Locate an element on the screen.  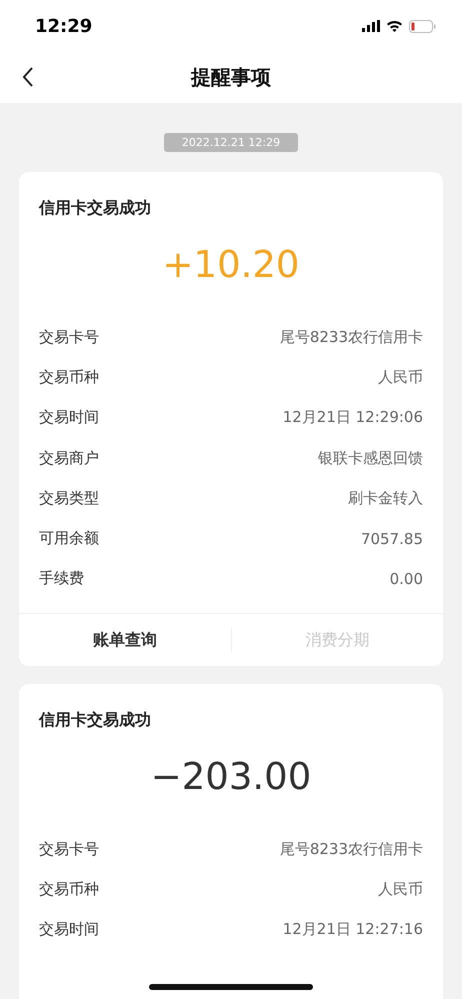
field-value: 银联卡感恩回馈 is located at coordinates (370, 458).